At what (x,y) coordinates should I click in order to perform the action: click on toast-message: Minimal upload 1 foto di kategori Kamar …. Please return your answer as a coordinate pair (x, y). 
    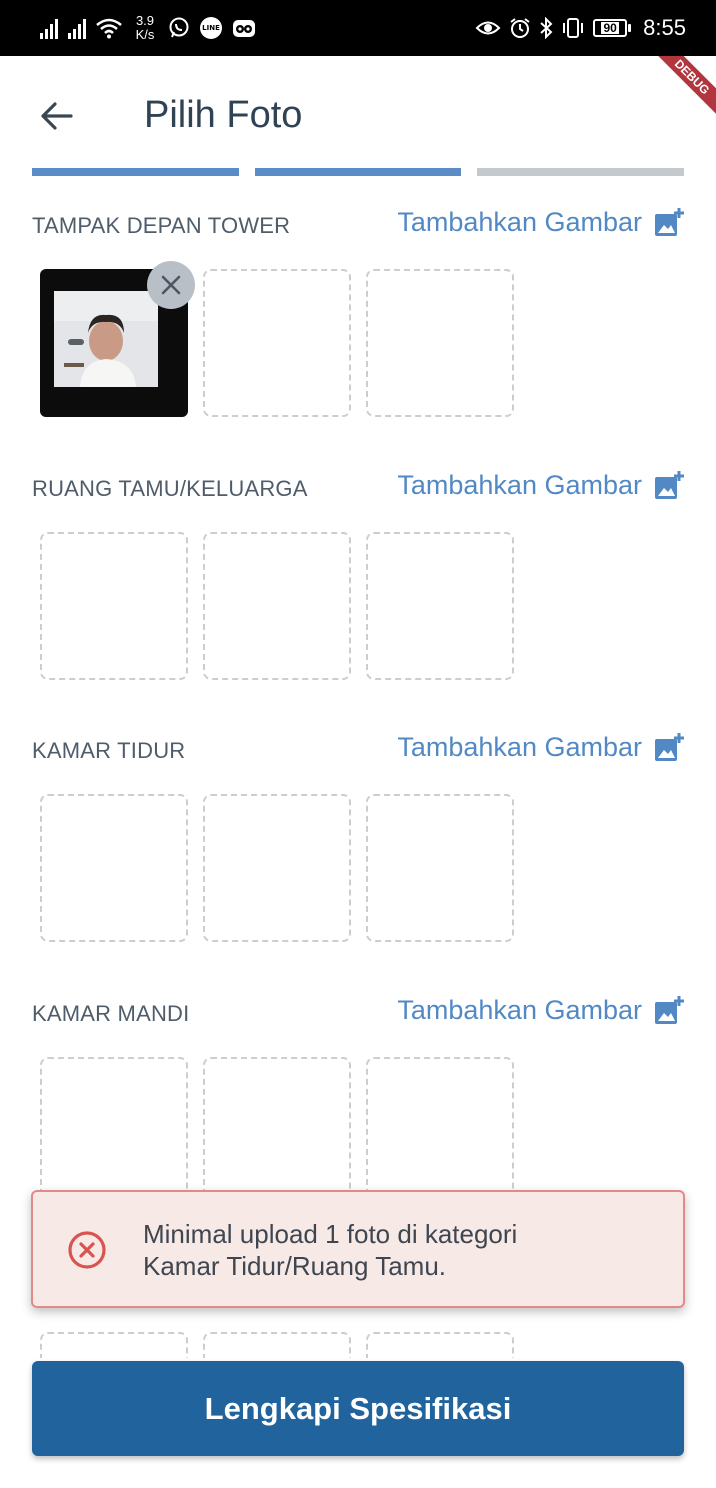
    Looking at the image, I should click on (330, 1250).